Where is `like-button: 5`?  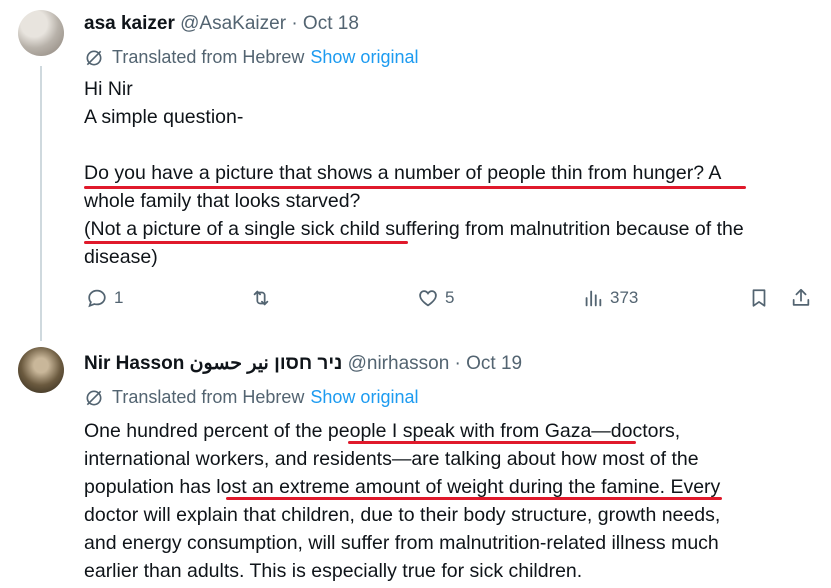
like-button: 5 is located at coordinates (435, 298).